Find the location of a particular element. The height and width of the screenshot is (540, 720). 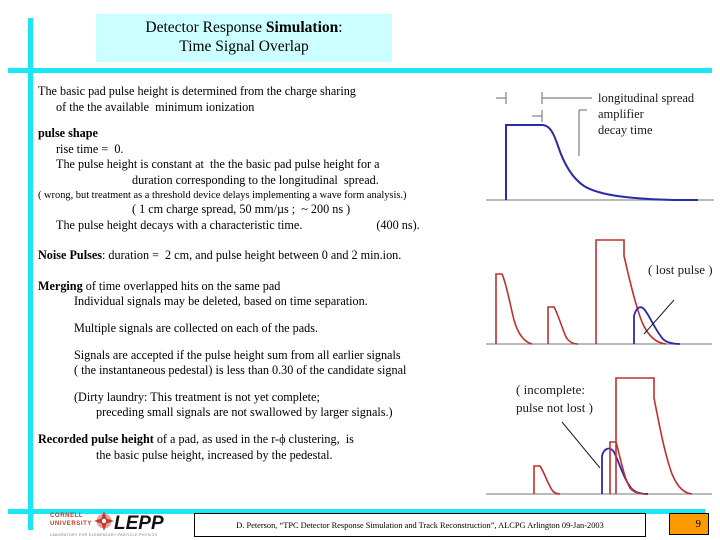

figure-incomplete-pulse: ( incomplete: pulse not lost ) is located at coordinates (600, 430).